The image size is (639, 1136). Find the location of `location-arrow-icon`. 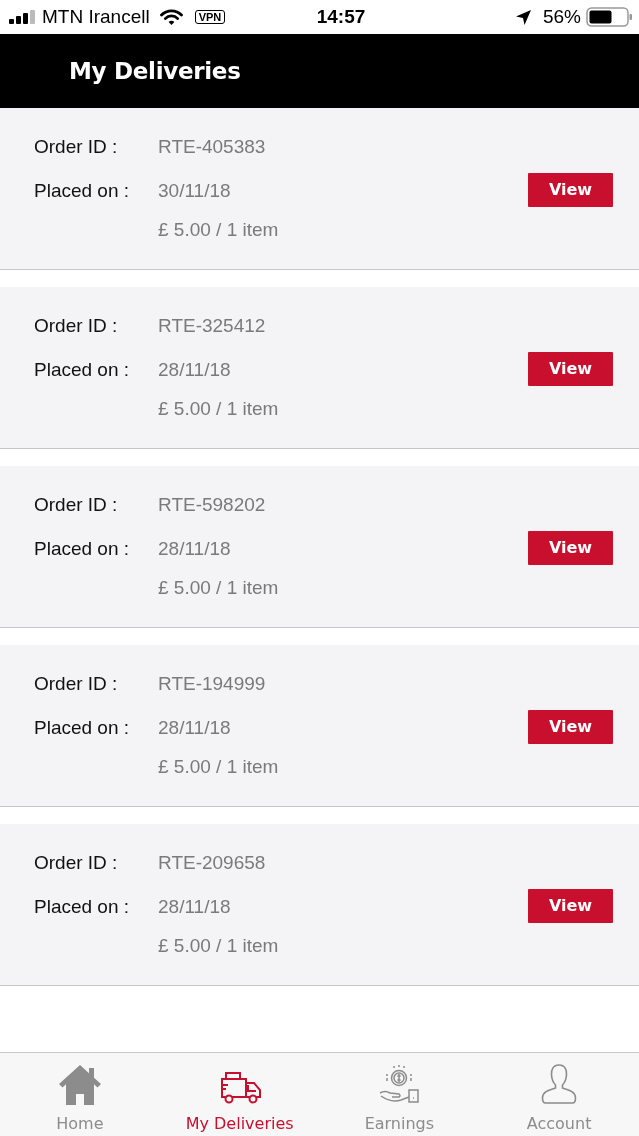

location-arrow-icon is located at coordinates (523, 17).